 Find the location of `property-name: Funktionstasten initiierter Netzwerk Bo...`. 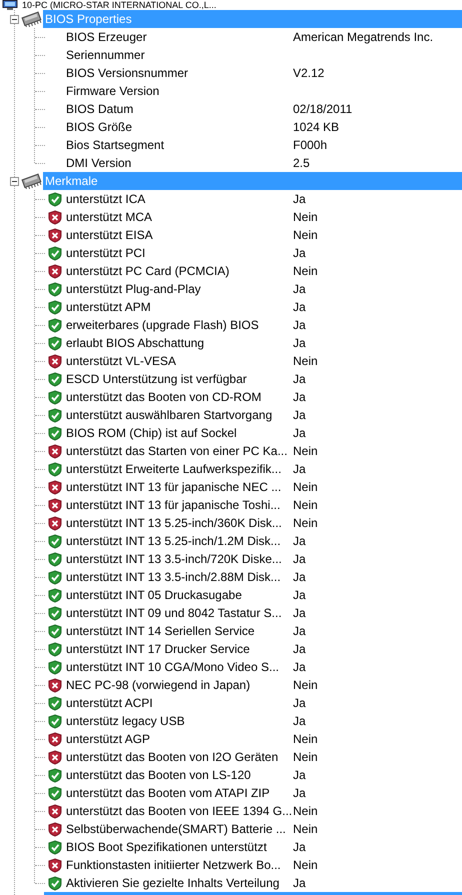

property-name: Funktionstasten initiierter Netzwerk Bo... is located at coordinates (173, 865).